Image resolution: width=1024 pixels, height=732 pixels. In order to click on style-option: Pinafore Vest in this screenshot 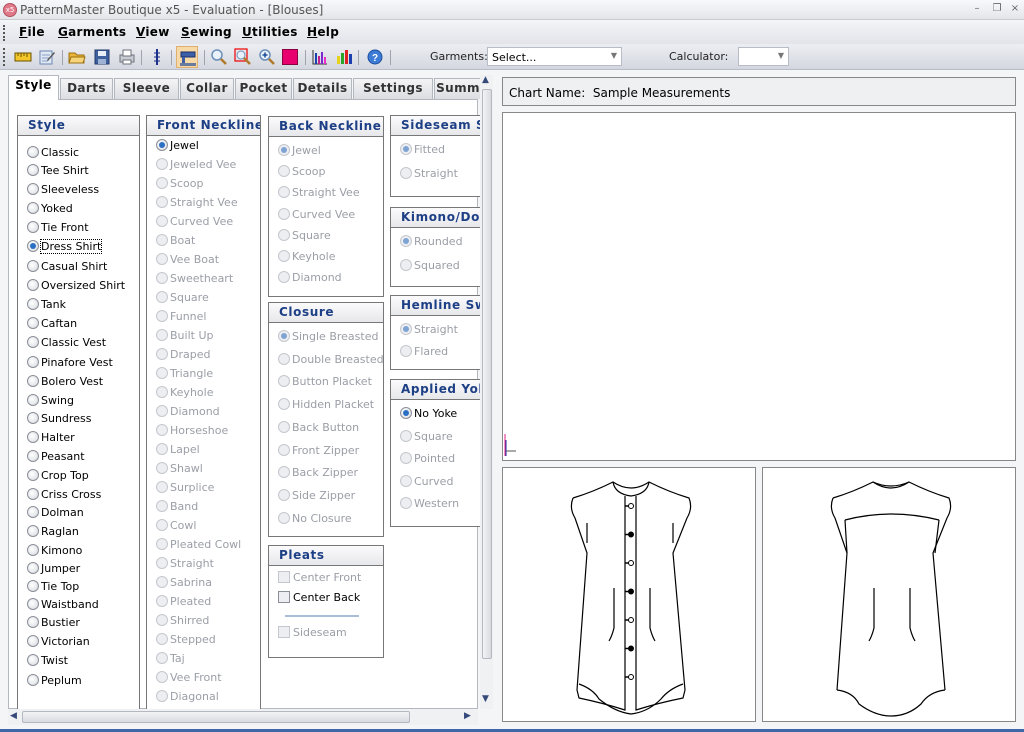, I will do `click(70, 364)`.